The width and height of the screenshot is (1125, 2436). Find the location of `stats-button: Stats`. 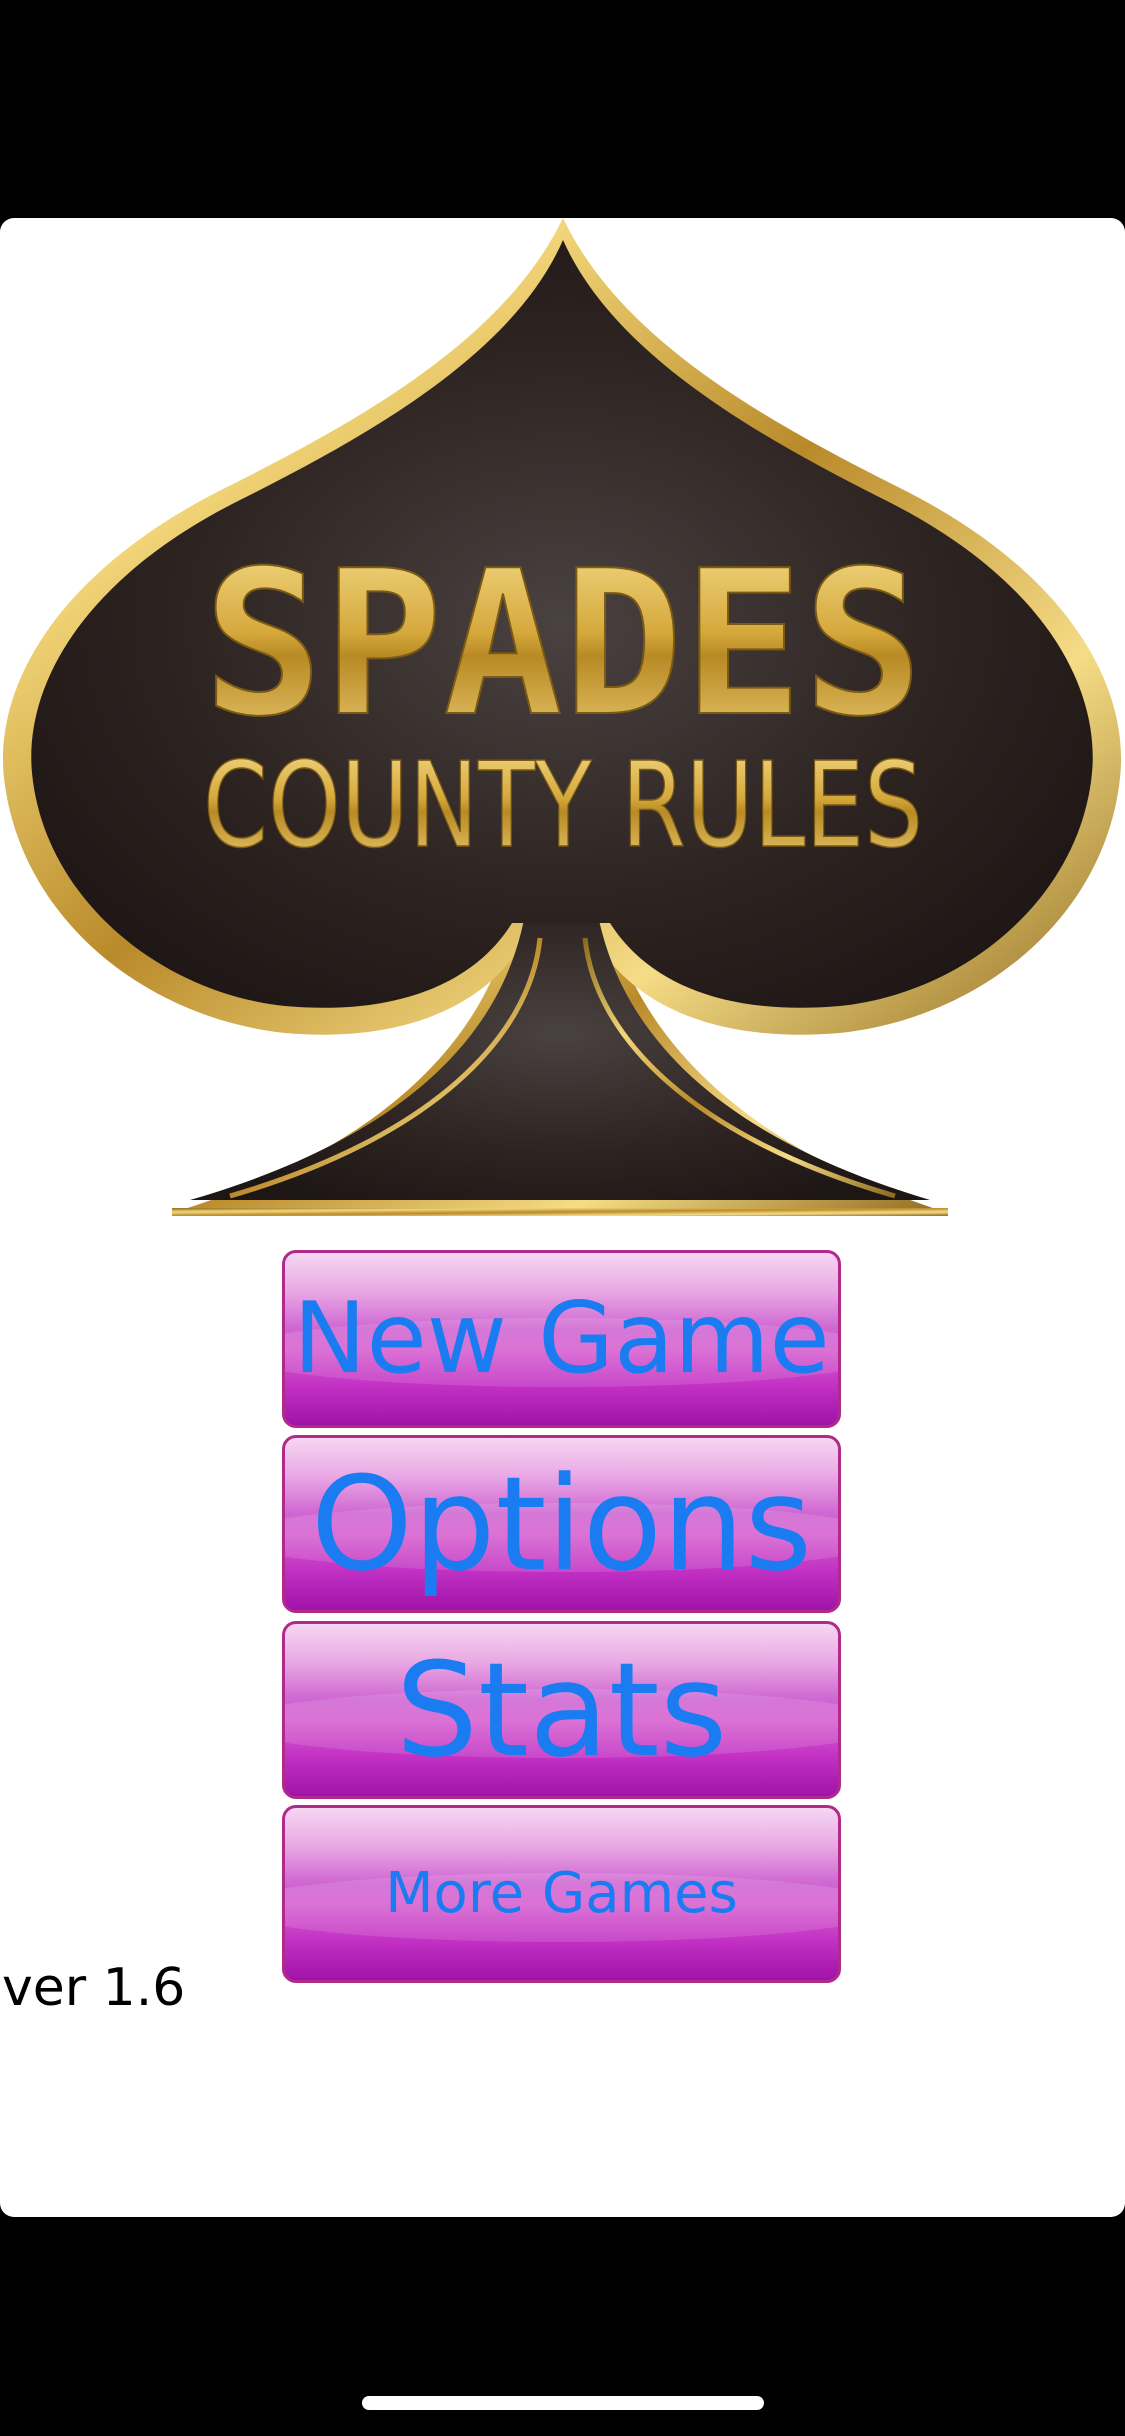

stats-button: Stats is located at coordinates (561, 1710).